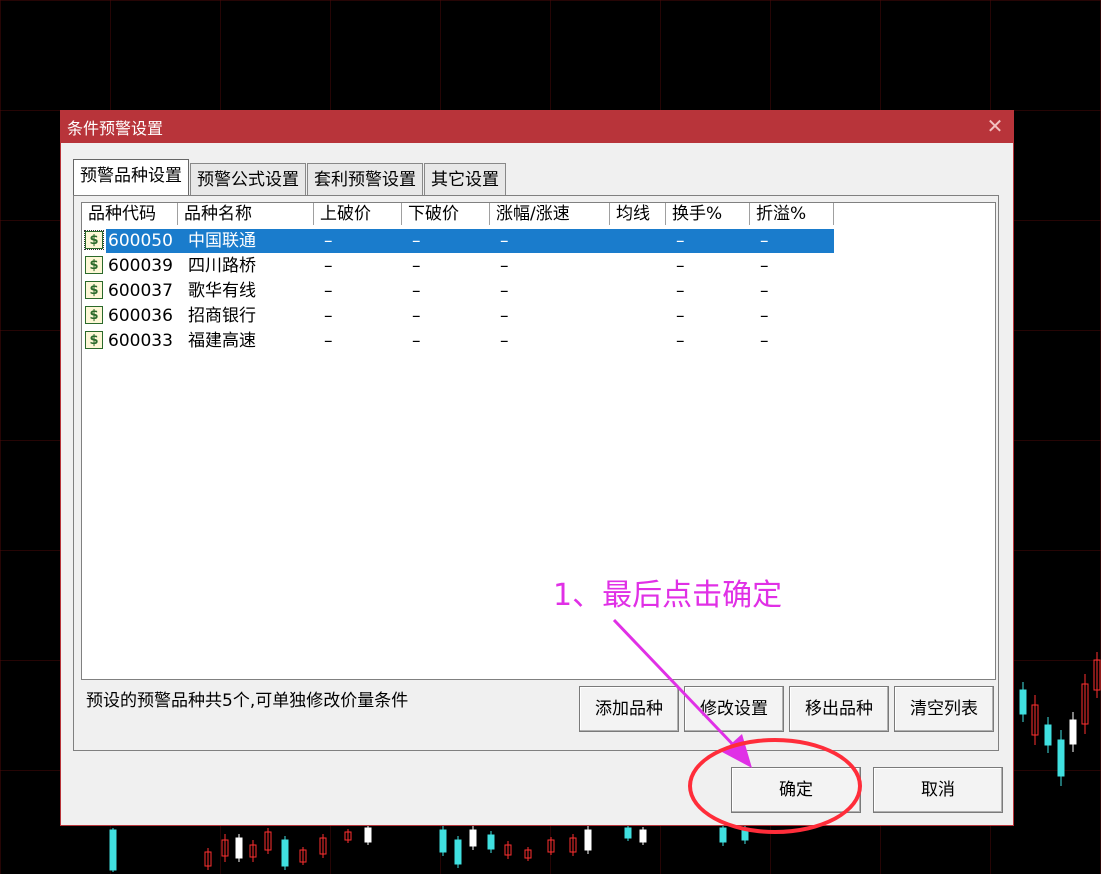 This screenshot has height=874, width=1101. Describe the element at coordinates (460, 241) in the screenshot. I see `list-row: $600050 中国联通 – – – – –` at that location.